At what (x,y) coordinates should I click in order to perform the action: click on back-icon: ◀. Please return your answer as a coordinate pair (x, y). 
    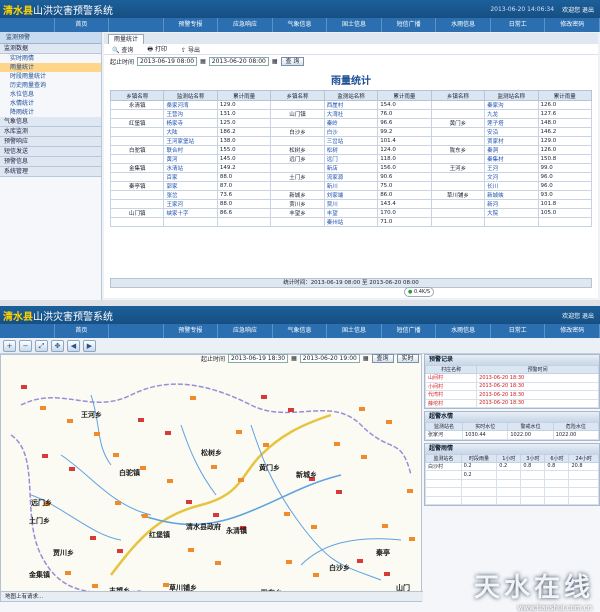
    Looking at the image, I should click on (73, 345).